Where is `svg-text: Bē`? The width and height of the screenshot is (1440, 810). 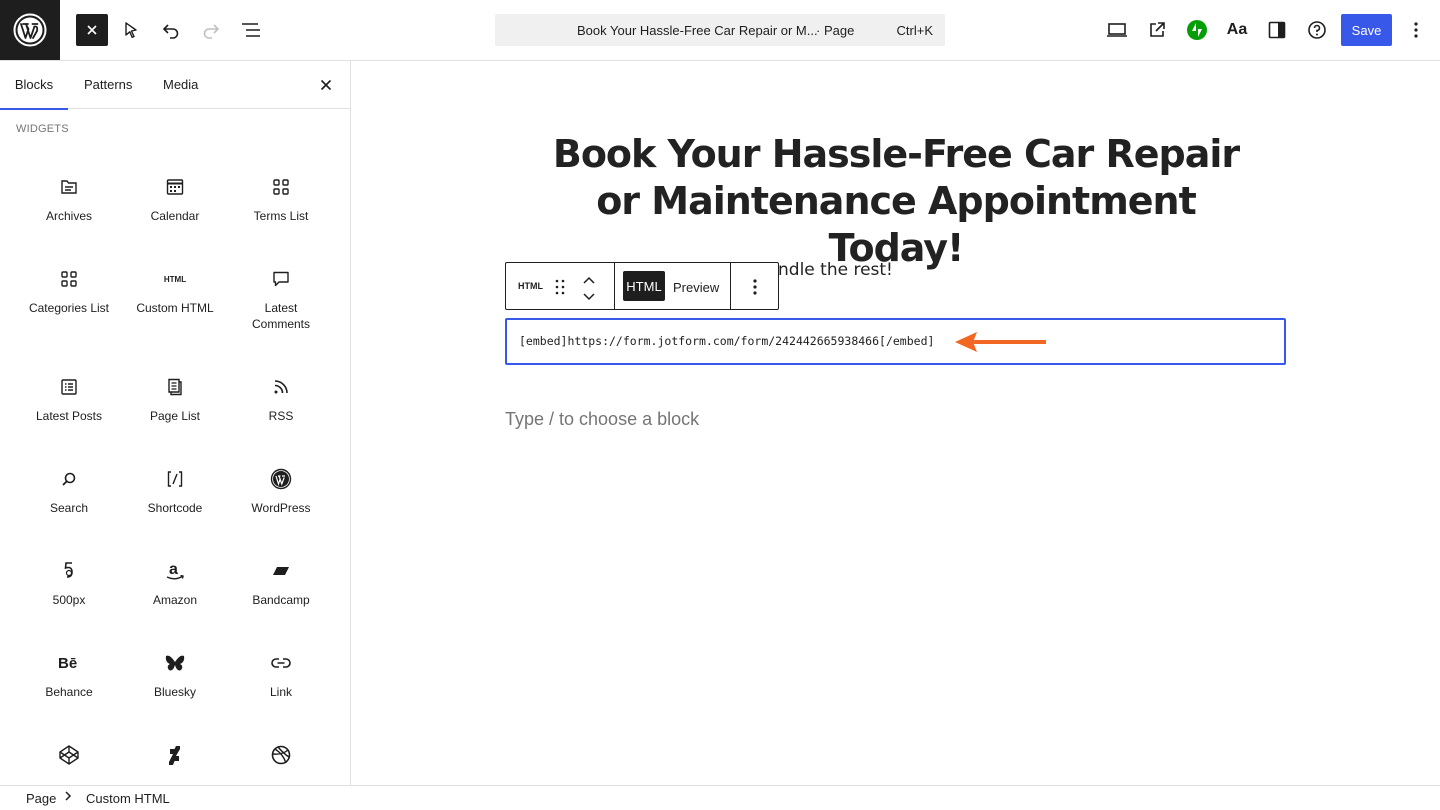 svg-text: Bē is located at coordinates (67, 663).